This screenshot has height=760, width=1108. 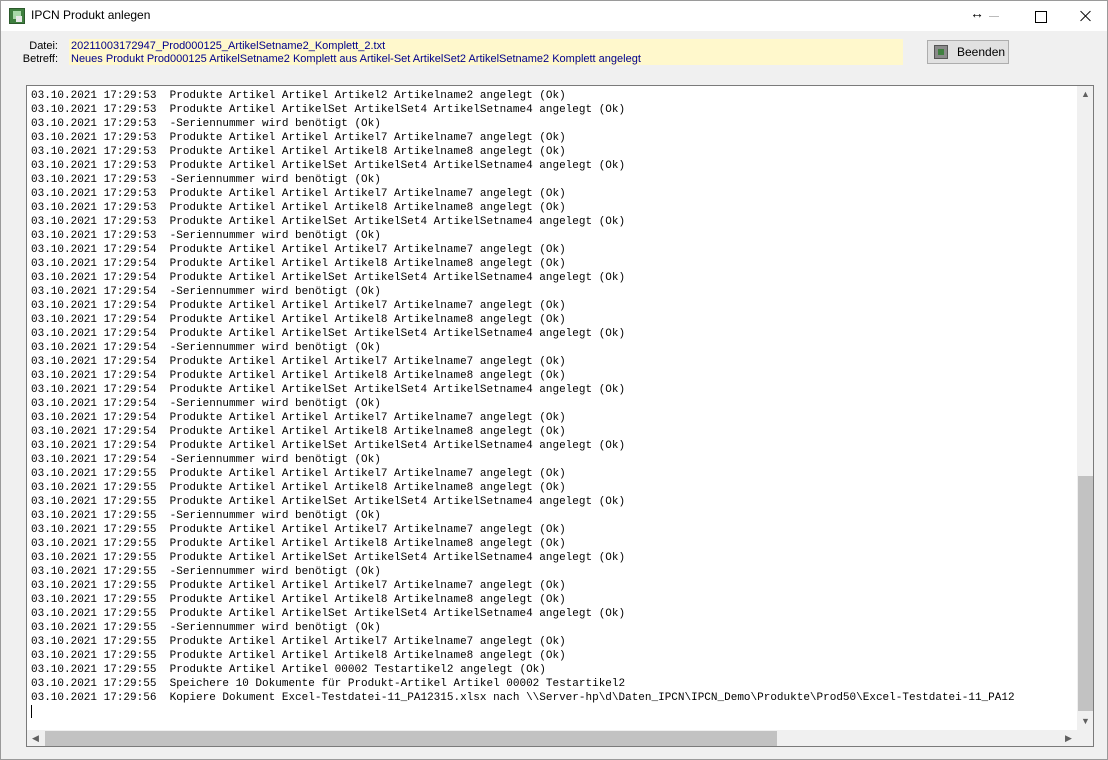 I want to click on beenden-button: Beenden, so click(x=968, y=52).